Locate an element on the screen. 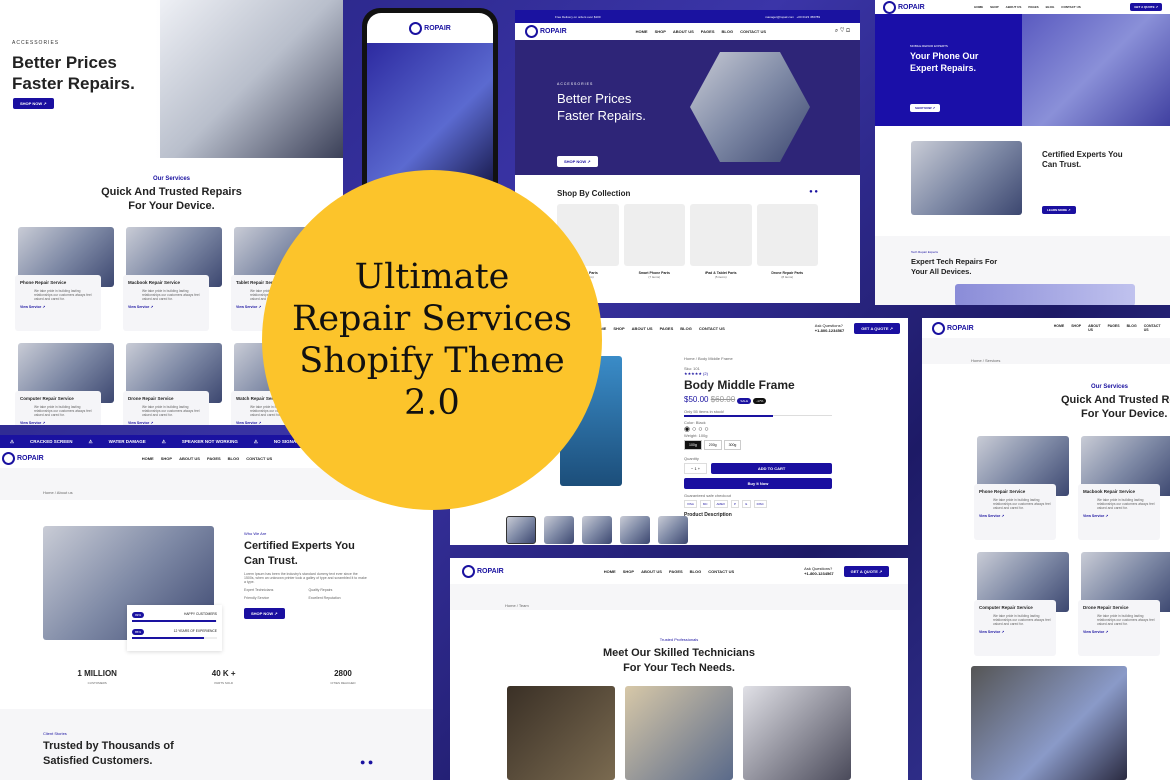 This screenshot has width=1170, height=780. stat-label: CUSTOMERS is located at coordinates (97, 683).